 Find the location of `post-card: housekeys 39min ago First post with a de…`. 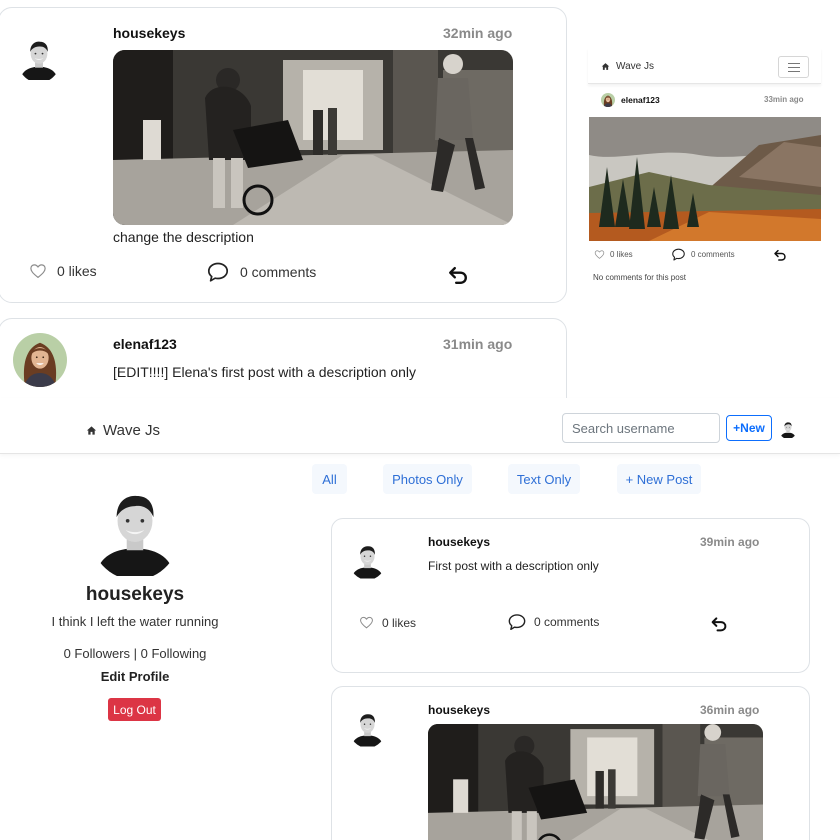

post-card: housekeys 39min ago First post with a de… is located at coordinates (570, 595).